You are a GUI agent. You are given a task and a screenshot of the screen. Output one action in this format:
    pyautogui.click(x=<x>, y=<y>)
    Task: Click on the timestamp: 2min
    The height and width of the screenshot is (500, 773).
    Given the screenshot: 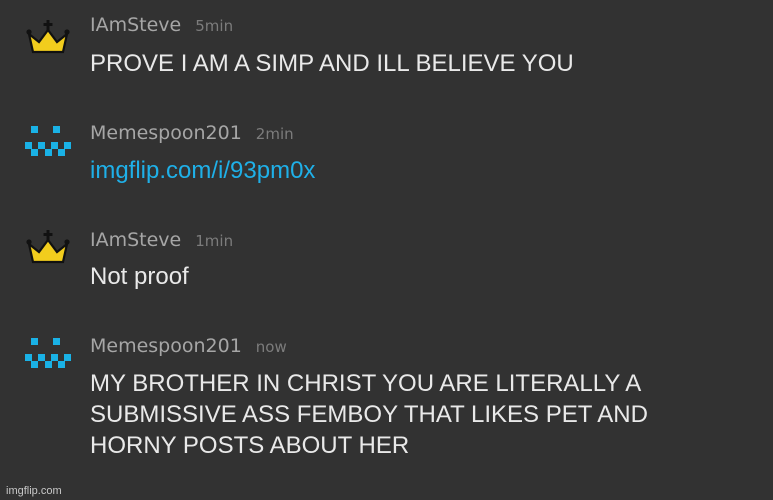 What is the action you would take?
    pyautogui.click(x=274, y=134)
    